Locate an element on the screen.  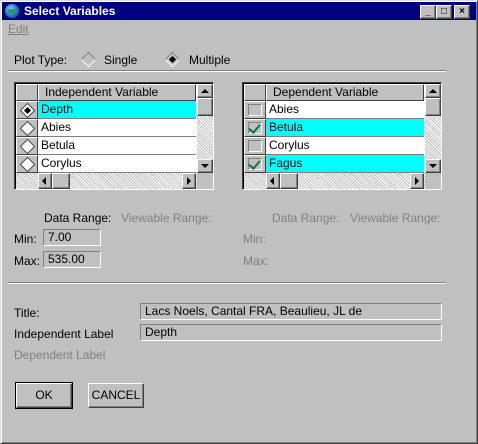
minimize-button: _ is located at coordinates (428, 12).